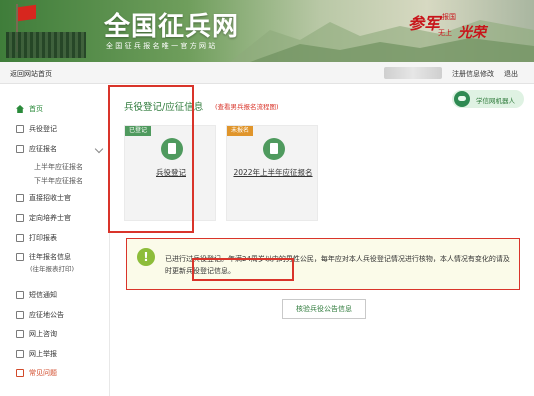 The width and height of the screenshot is (534, 396). I want to click on slogan: 参军 报国 无上 光荣, so click(455, 28).